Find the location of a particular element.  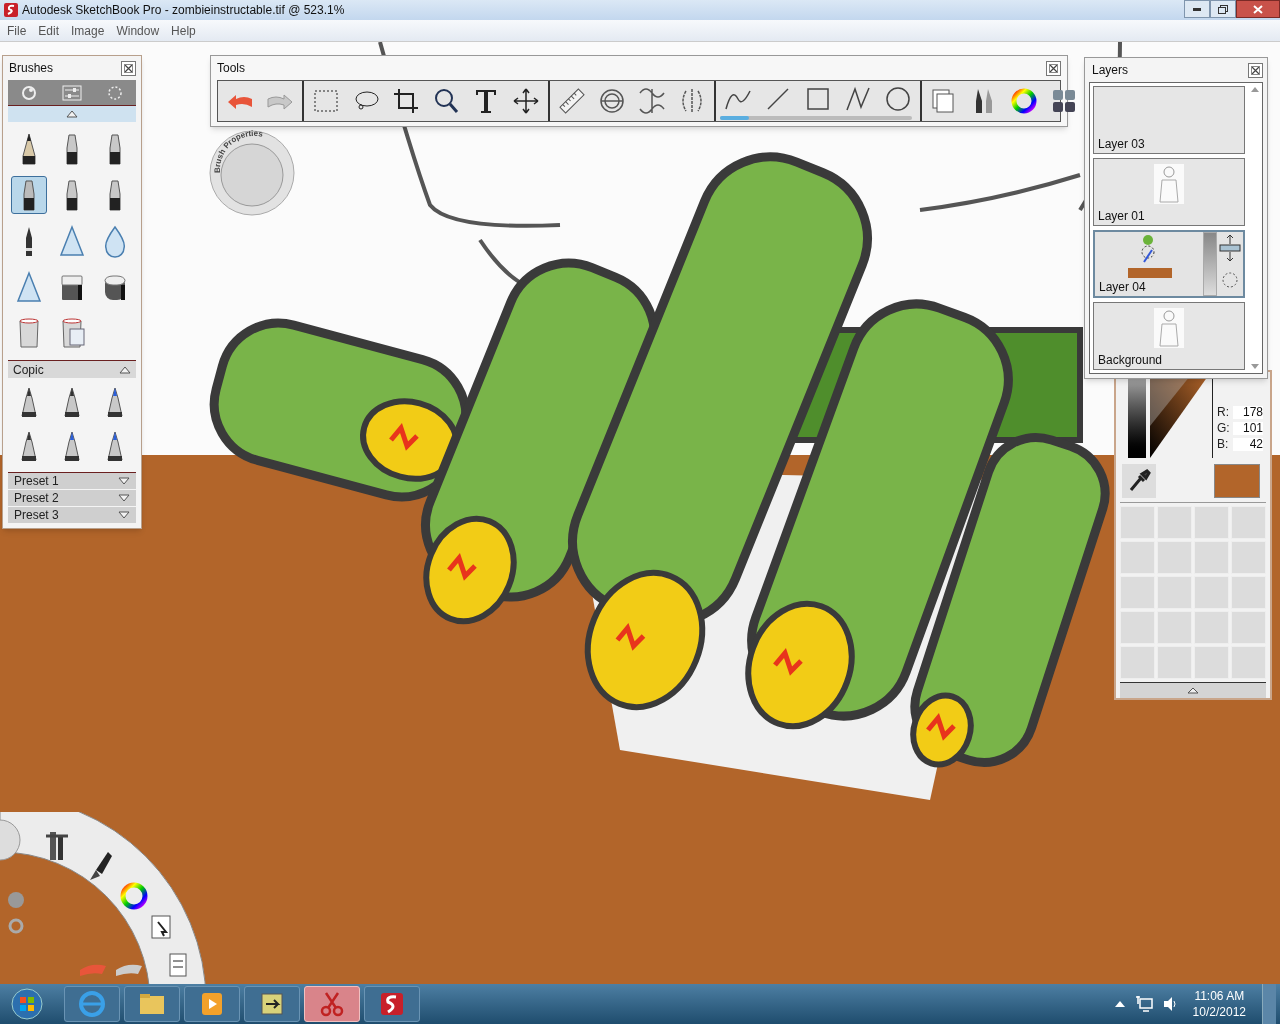

speaker-icon is located at coordinates (1169, 1004).